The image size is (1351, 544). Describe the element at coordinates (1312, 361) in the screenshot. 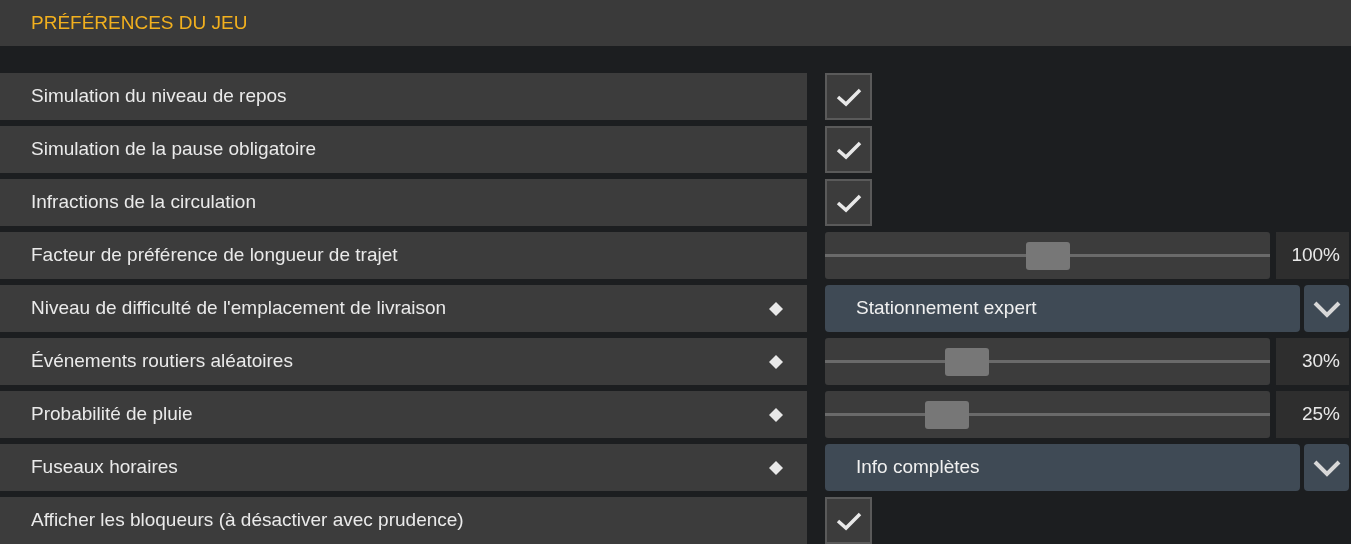

I see `slider-value: 30%` at that location.